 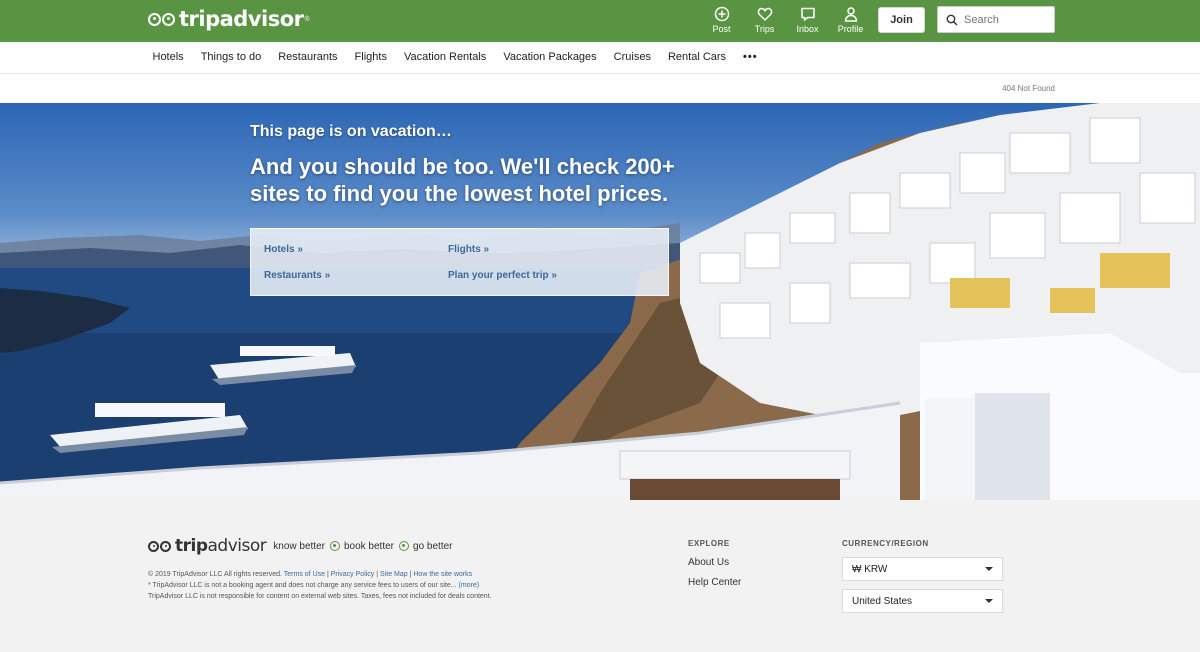 I want to click on currency-select: ₩ KRW, so click(x=922, y=569).